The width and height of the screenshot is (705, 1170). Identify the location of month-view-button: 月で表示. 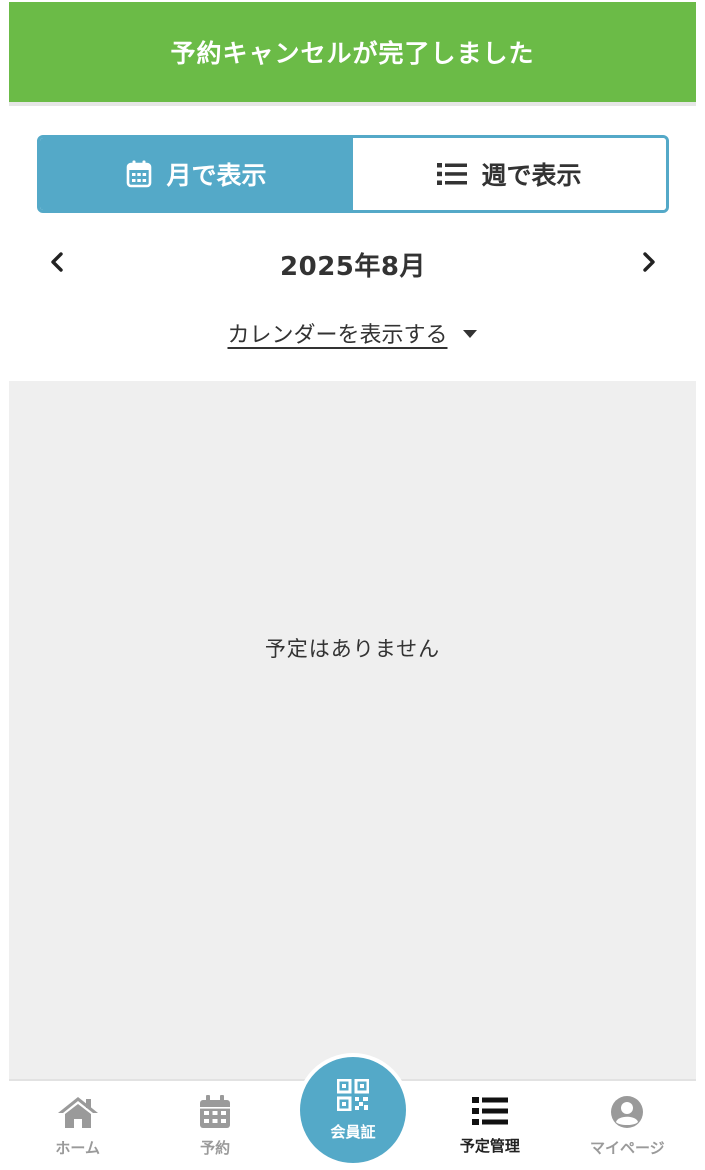
(196, 174).